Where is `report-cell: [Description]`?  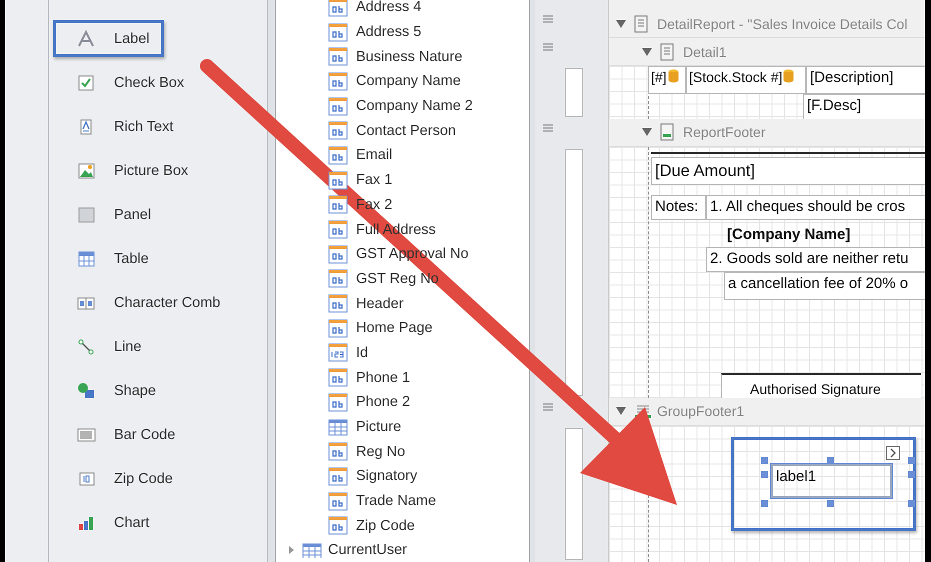
report-cell: [Description] is located at coordinates (865, 80).